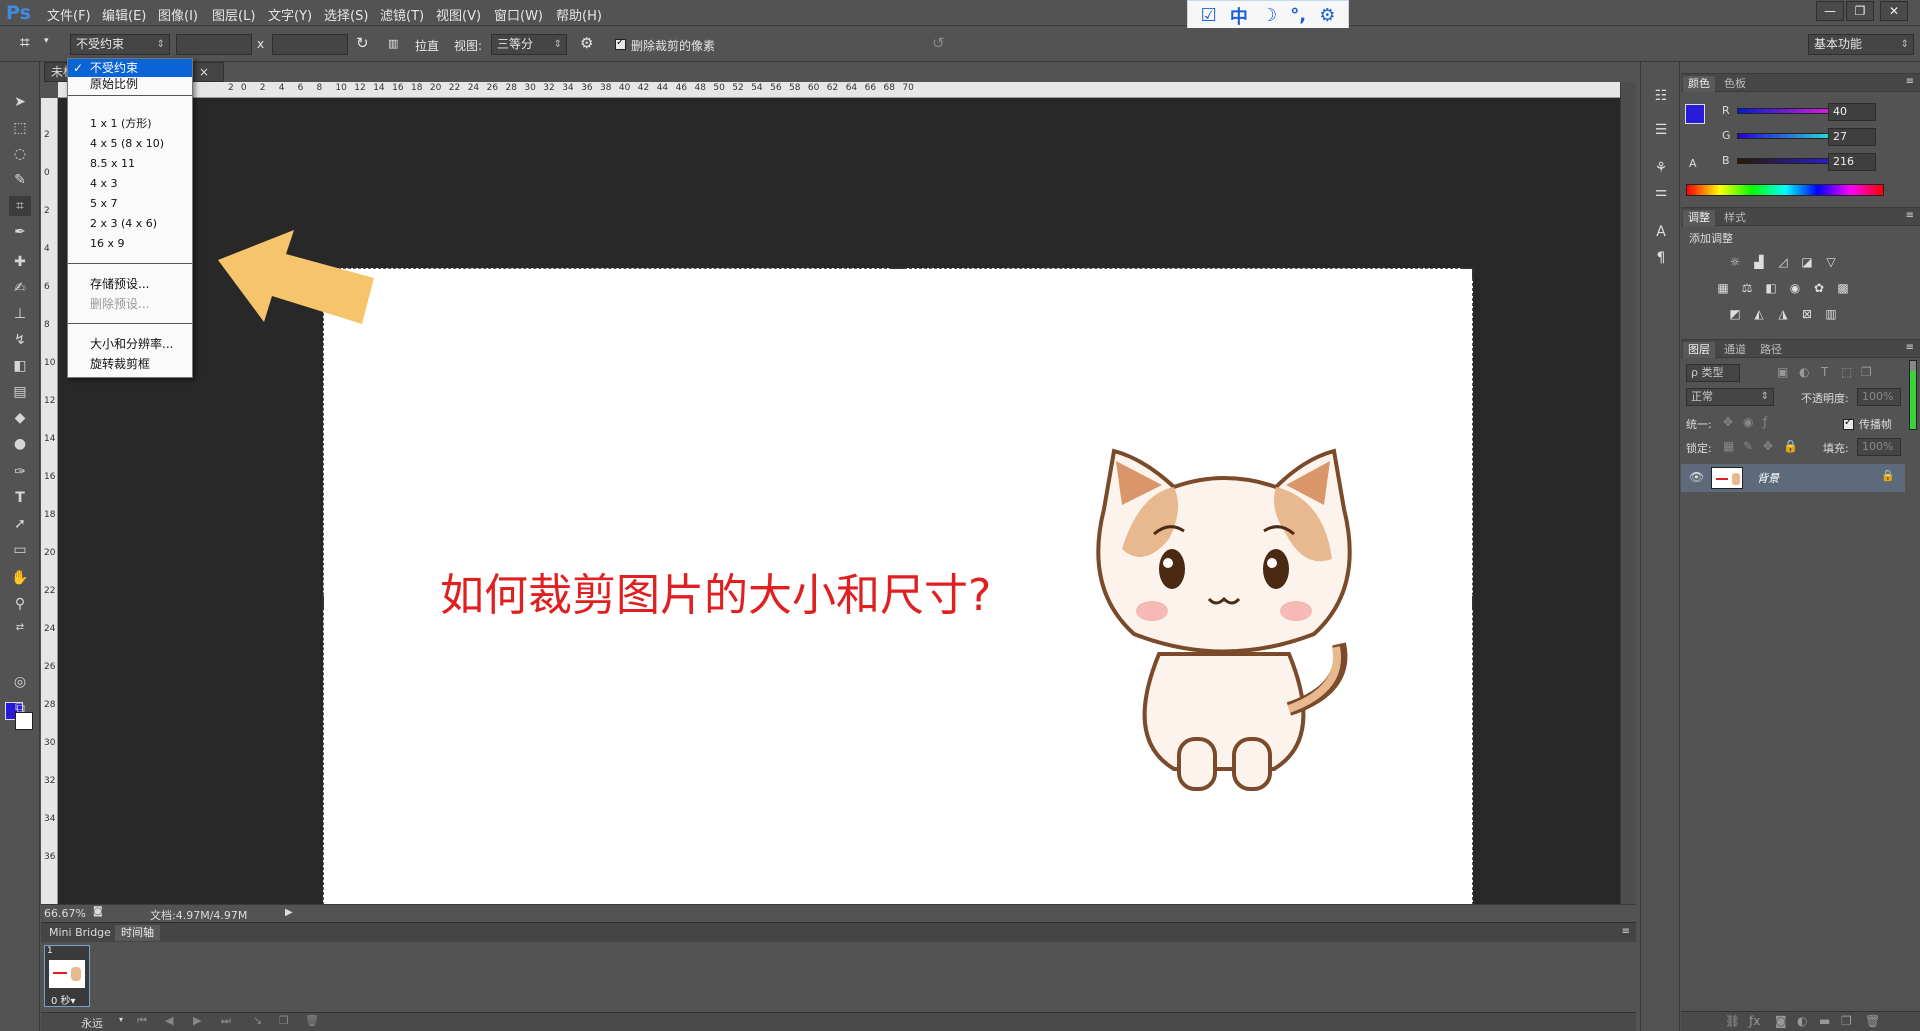 Image resolution: width=1920 pixels, height=1031 pixels. What do you see at coordinates (1732, 1021) in the screenshot?
I see `link-layers-icon: ⛓` at bounding box center [1732, 1021].